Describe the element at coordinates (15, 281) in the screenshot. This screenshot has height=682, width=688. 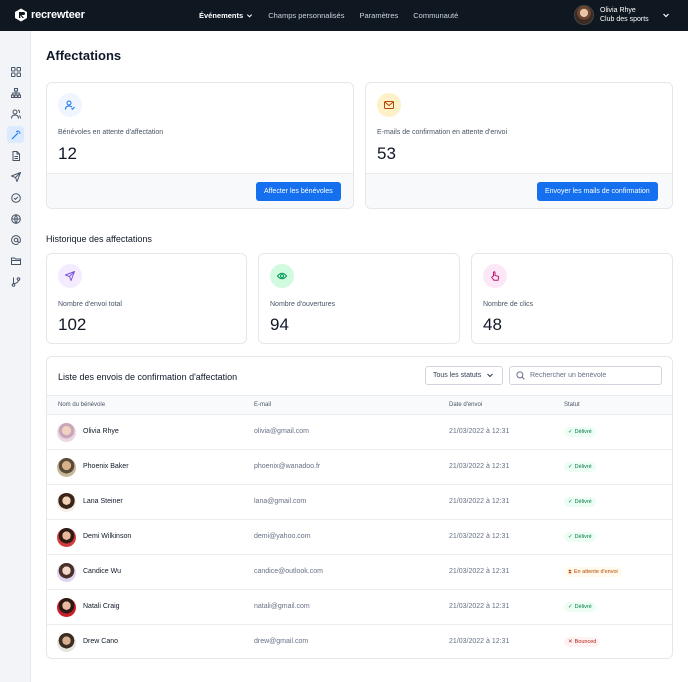
I see `git-branch-icon` at that location.